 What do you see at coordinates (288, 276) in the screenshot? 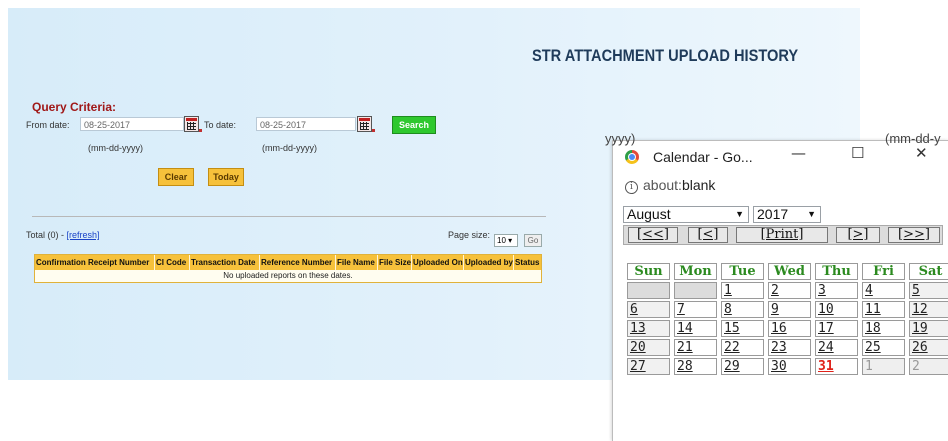
I see `empty-message: No uploaded reports on these dates.` at bounding box center [288, 276].